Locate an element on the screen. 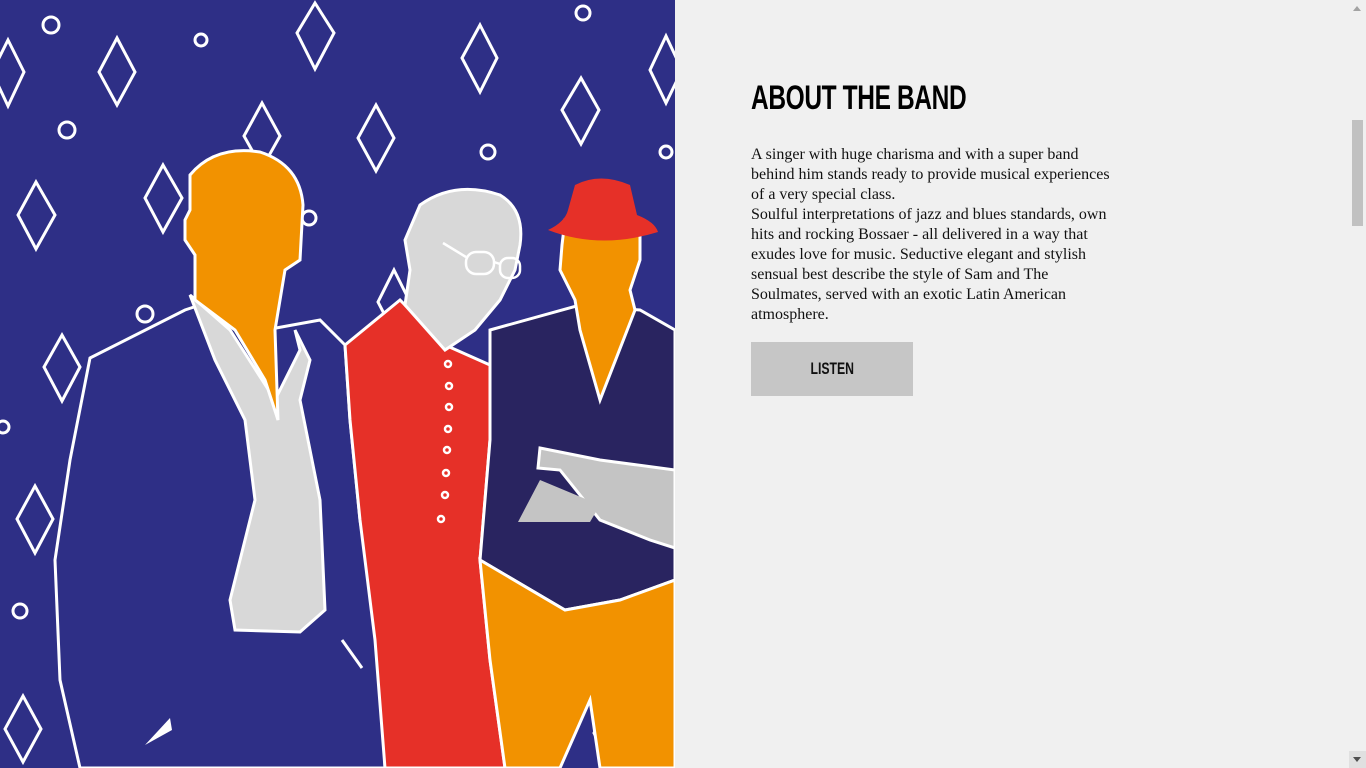  scrollbar-thumb is located at coordinates (1357, 173).